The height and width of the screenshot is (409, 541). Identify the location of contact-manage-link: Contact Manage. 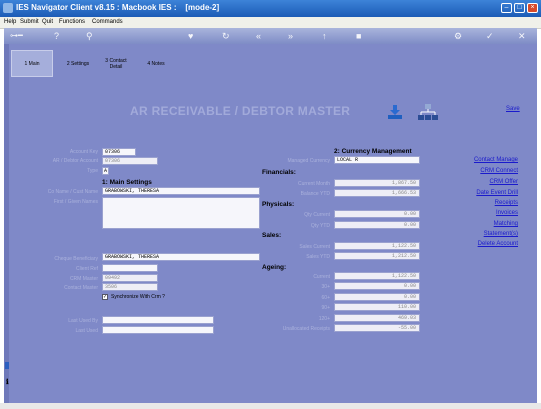
(496, 160).